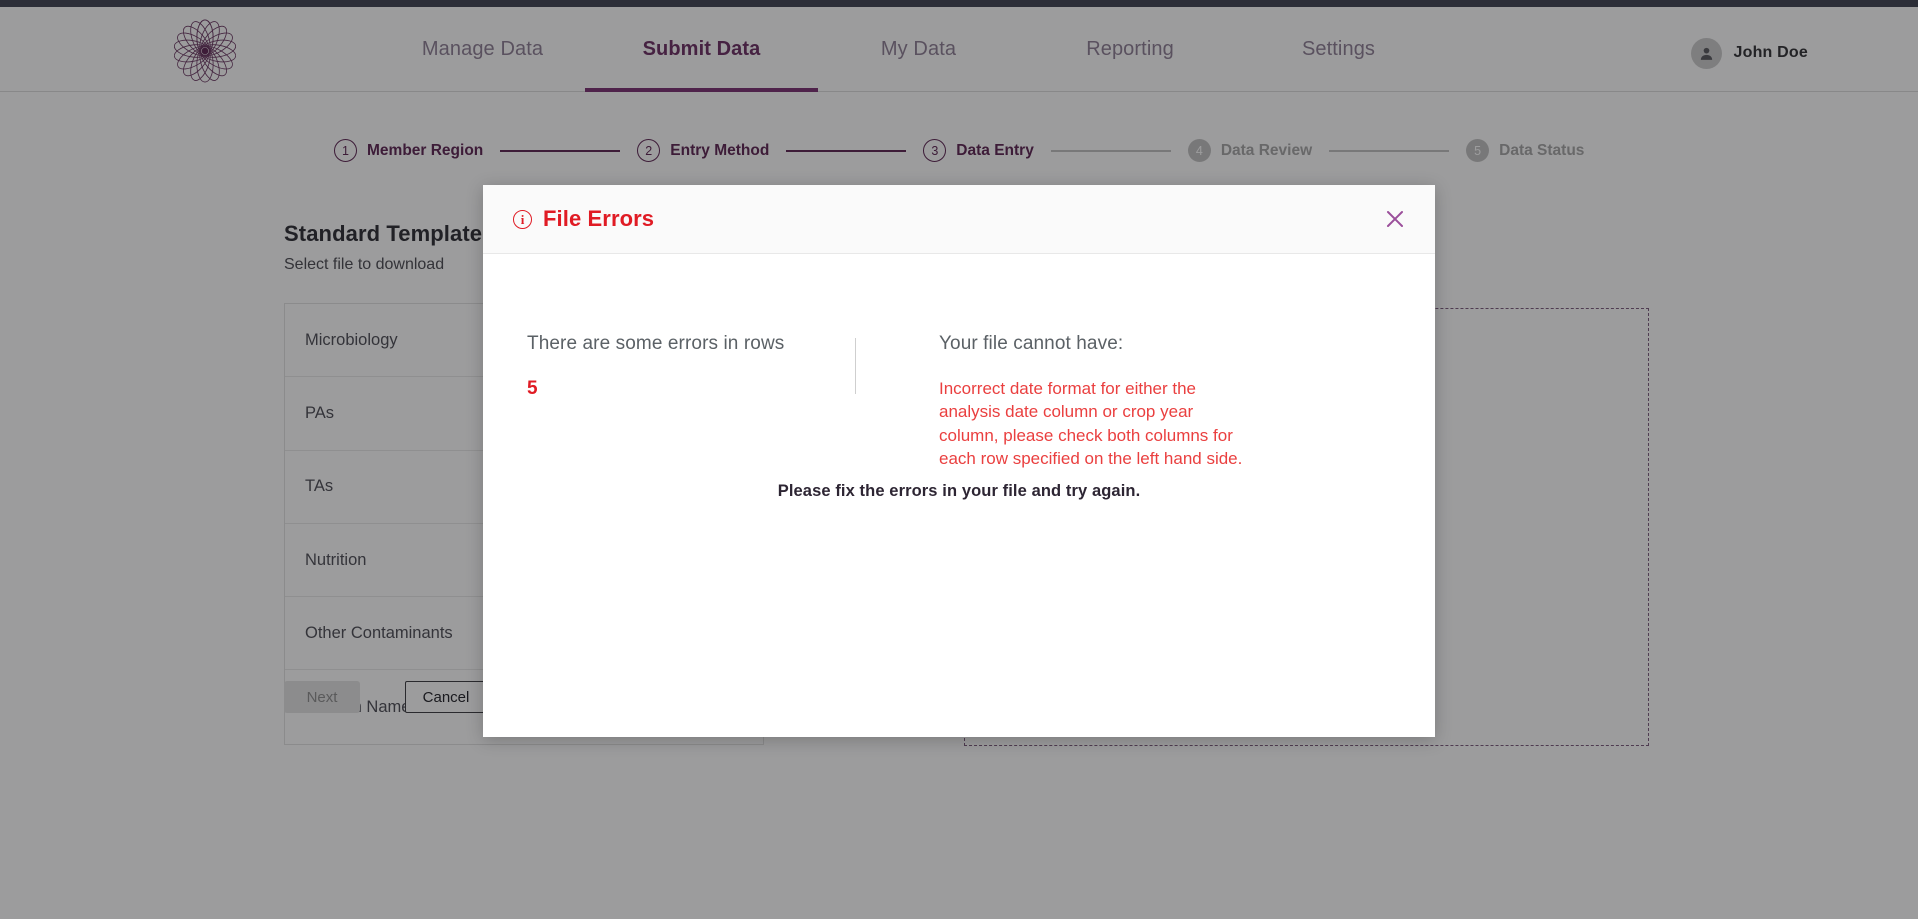  Describe the element at coordinates (1395, 219) in the screenshot. I see `close-icon` at that location.